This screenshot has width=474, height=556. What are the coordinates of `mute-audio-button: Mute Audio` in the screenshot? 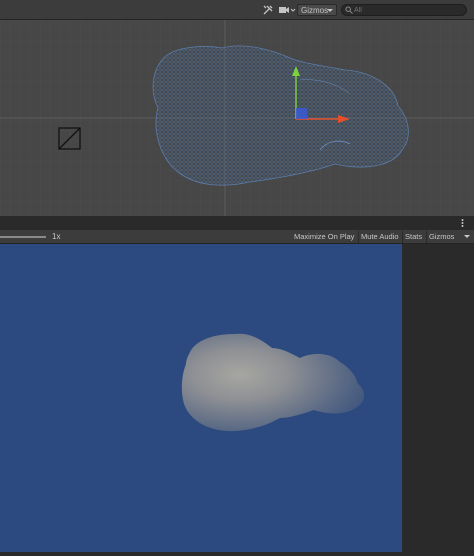 It's located at (379, 237).